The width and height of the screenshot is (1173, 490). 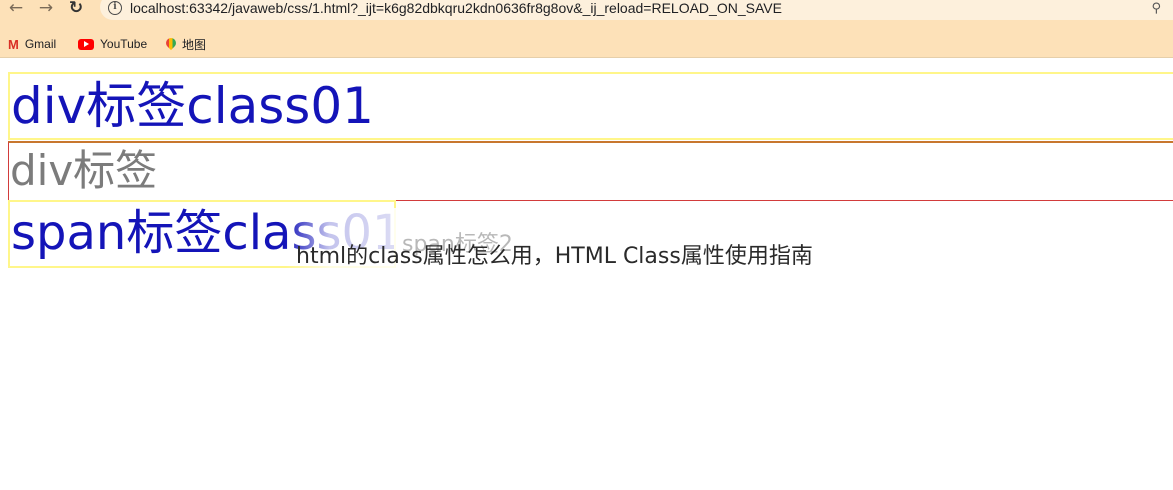 What do you see at coordinates (1156, 8) in the screenshot?
I see `zoom-icon: ⚲` at bounding box center [1156, 8].